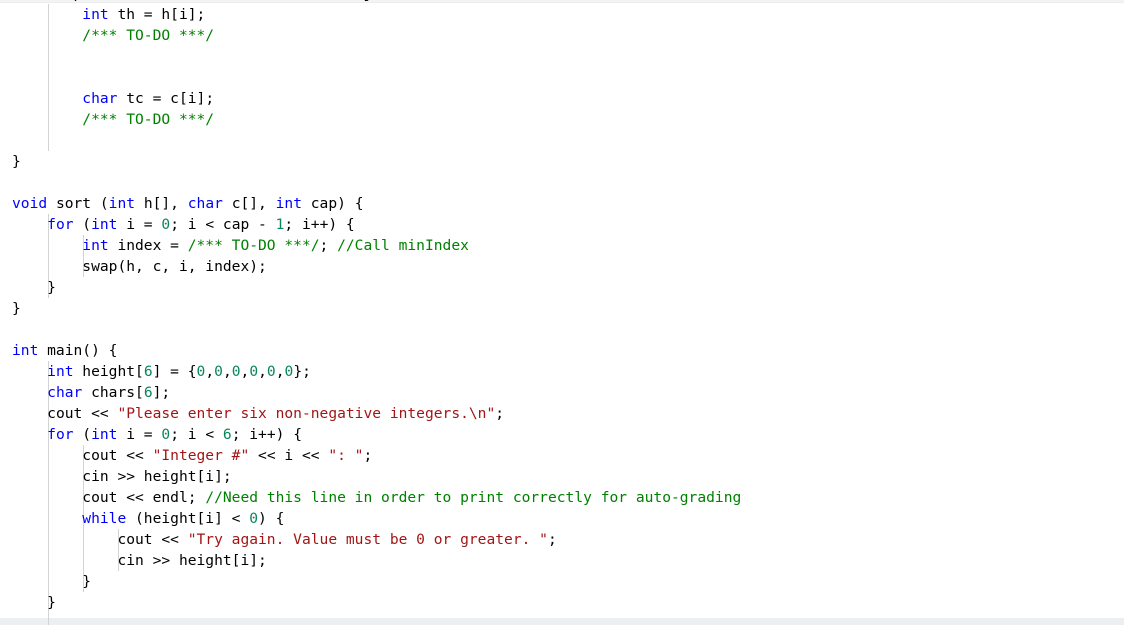 This screenshot has width=1124, height=625. I want to click on code-line: void sort (int h[], char c[], int cap) {, so click(562, 203).